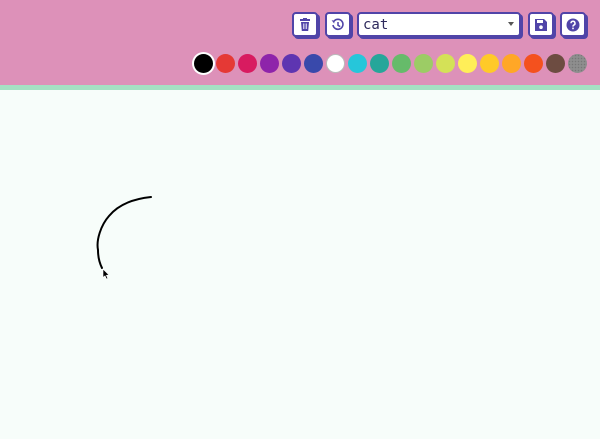 The image size is (600, 439). What do you see at coordinates (401, 63) in the screenshot?
I see `swatch-66bb6a` at bounding box center [401, 63].